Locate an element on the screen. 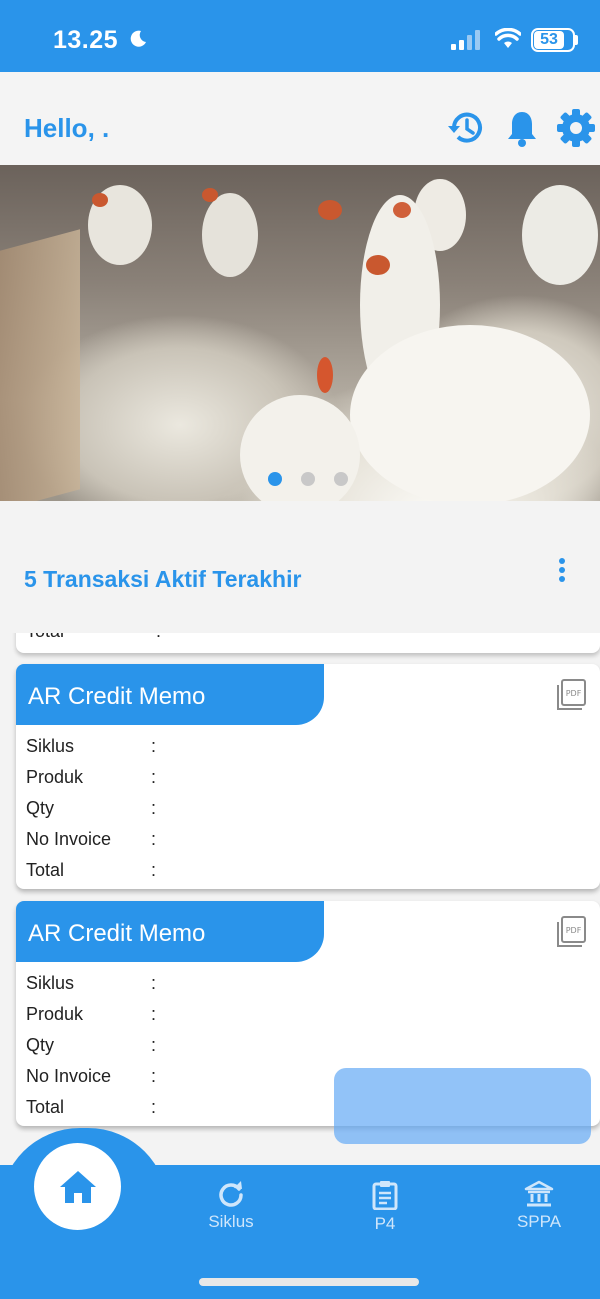 Image resolution: width=600 pixels, height=1299 pixels. home-icon is located at coordinates (77, 1186).